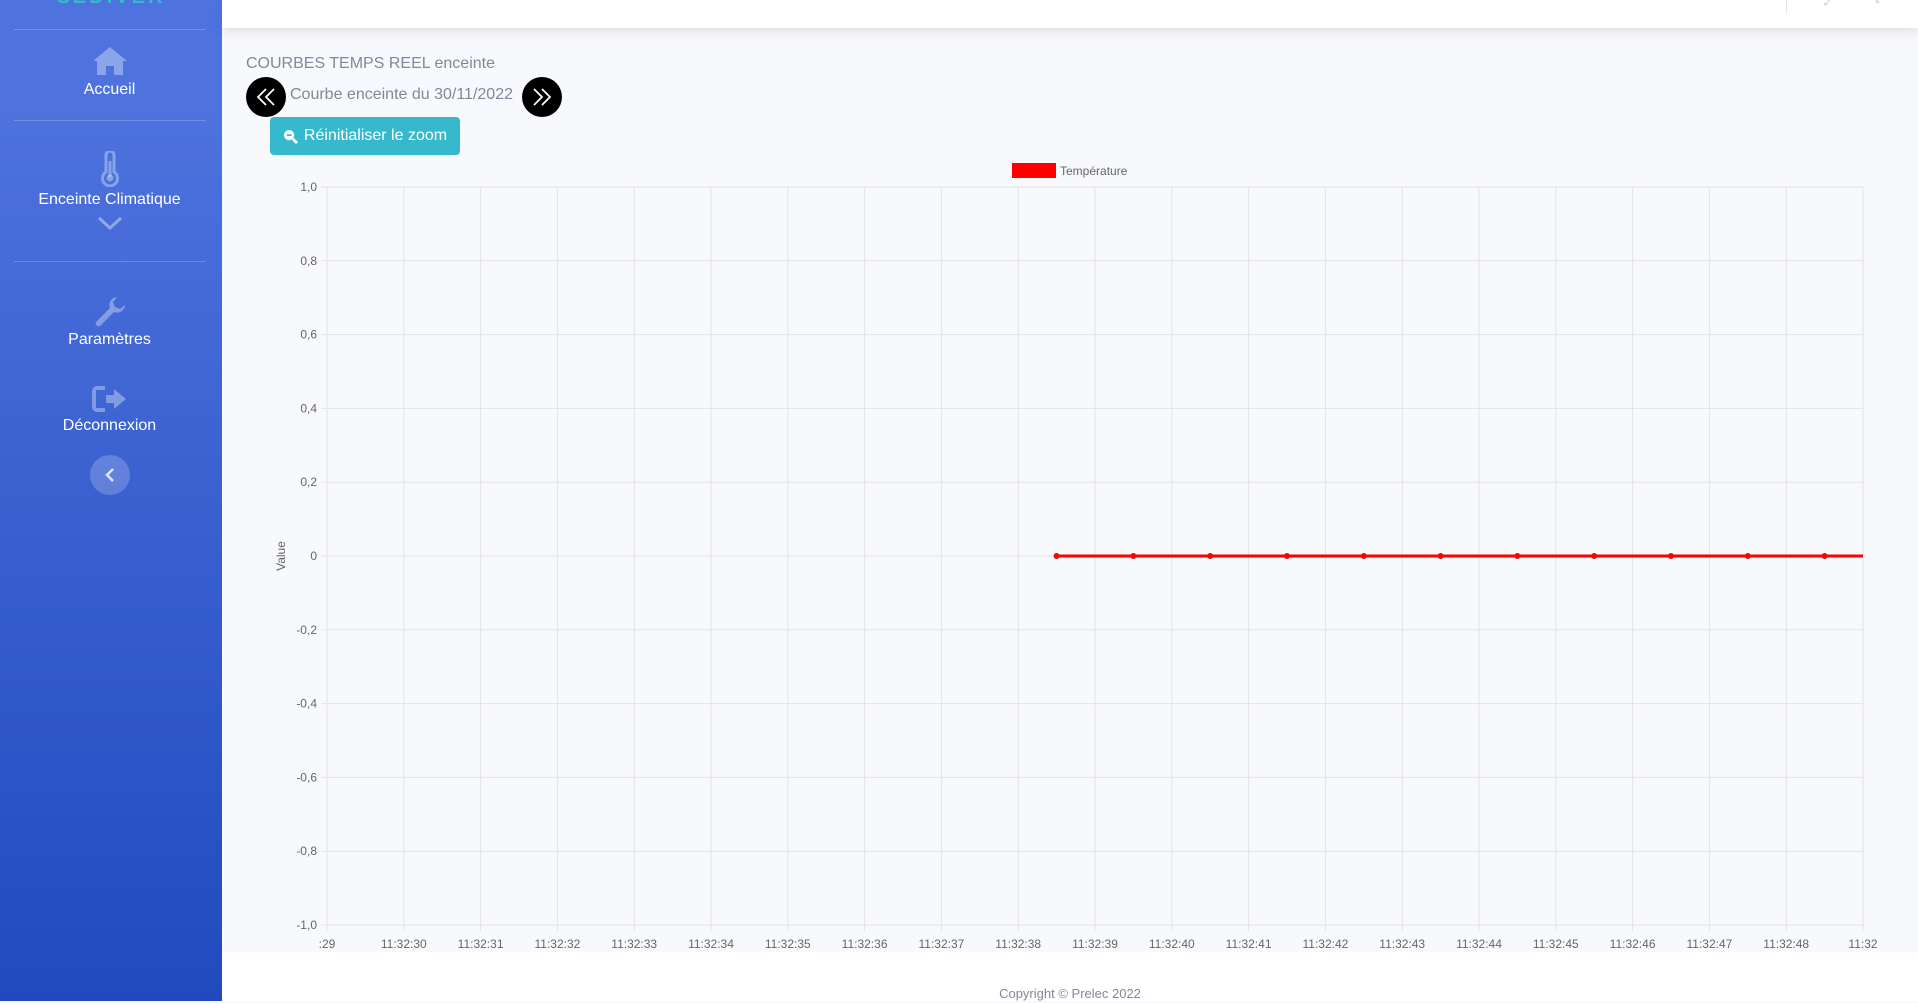 This screenshot has width=1918, height=1003. Describe the element at coordinates (1095, 944) in the screenshot. I see `x-tick-label: 11:32:39` at that location.